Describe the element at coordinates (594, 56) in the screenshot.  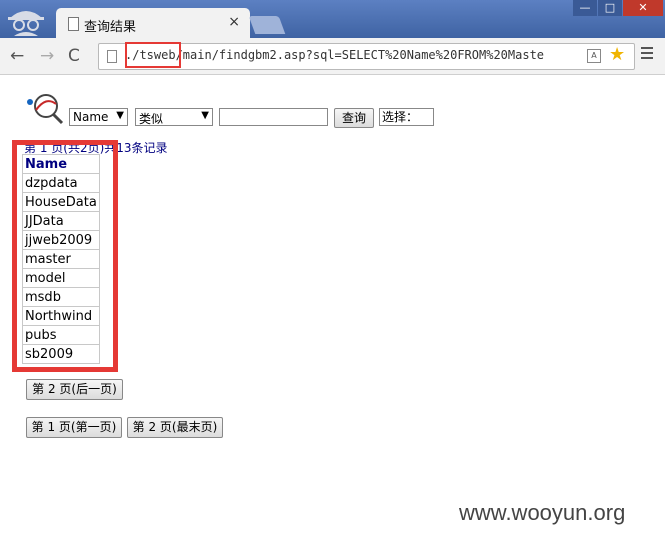
I see `translate-icon: A` at that location.